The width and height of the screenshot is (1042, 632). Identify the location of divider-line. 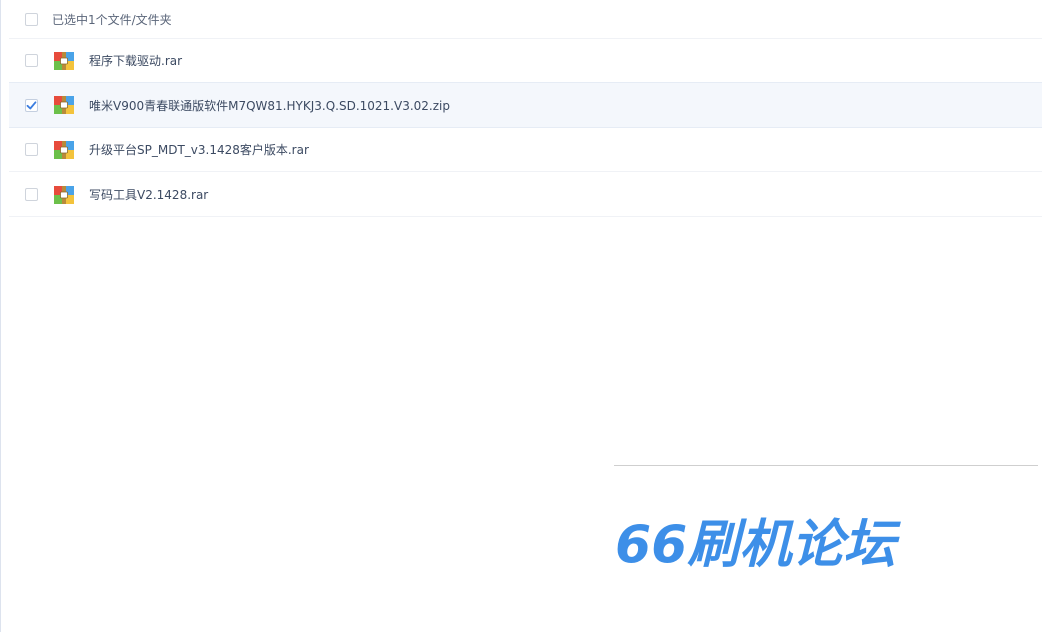
(826, 465).